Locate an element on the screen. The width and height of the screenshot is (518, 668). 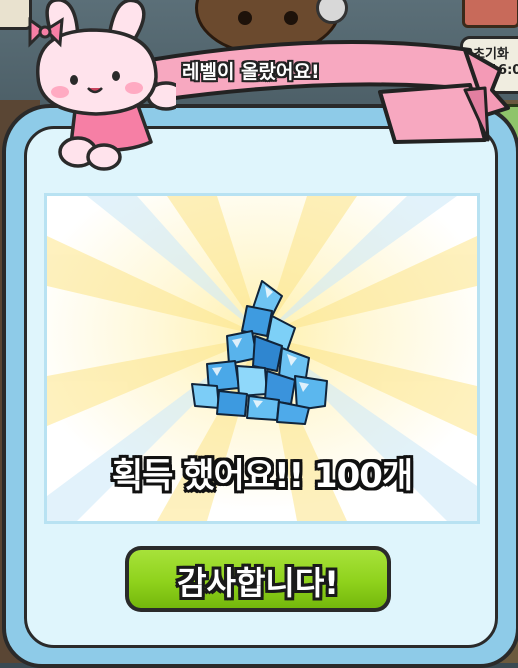
reward-message: 획득 했어요!! 100개 is located at coordinates (262, 476).